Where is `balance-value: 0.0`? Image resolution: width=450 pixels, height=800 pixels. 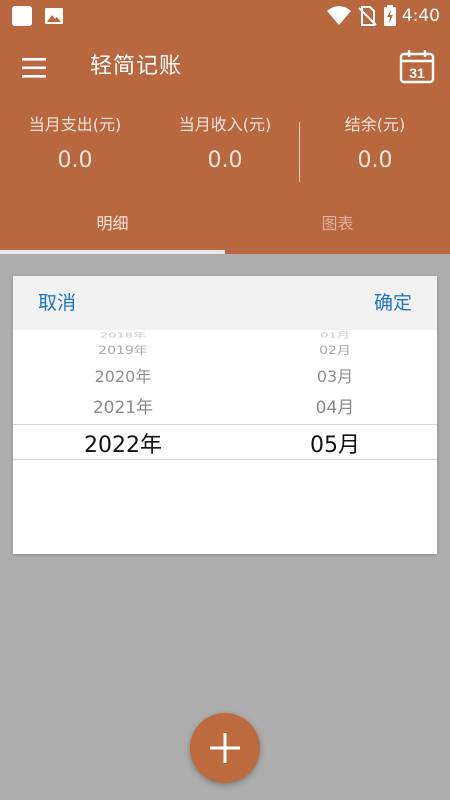
balance-value: 0.0 is located at coordinates (375, 160).